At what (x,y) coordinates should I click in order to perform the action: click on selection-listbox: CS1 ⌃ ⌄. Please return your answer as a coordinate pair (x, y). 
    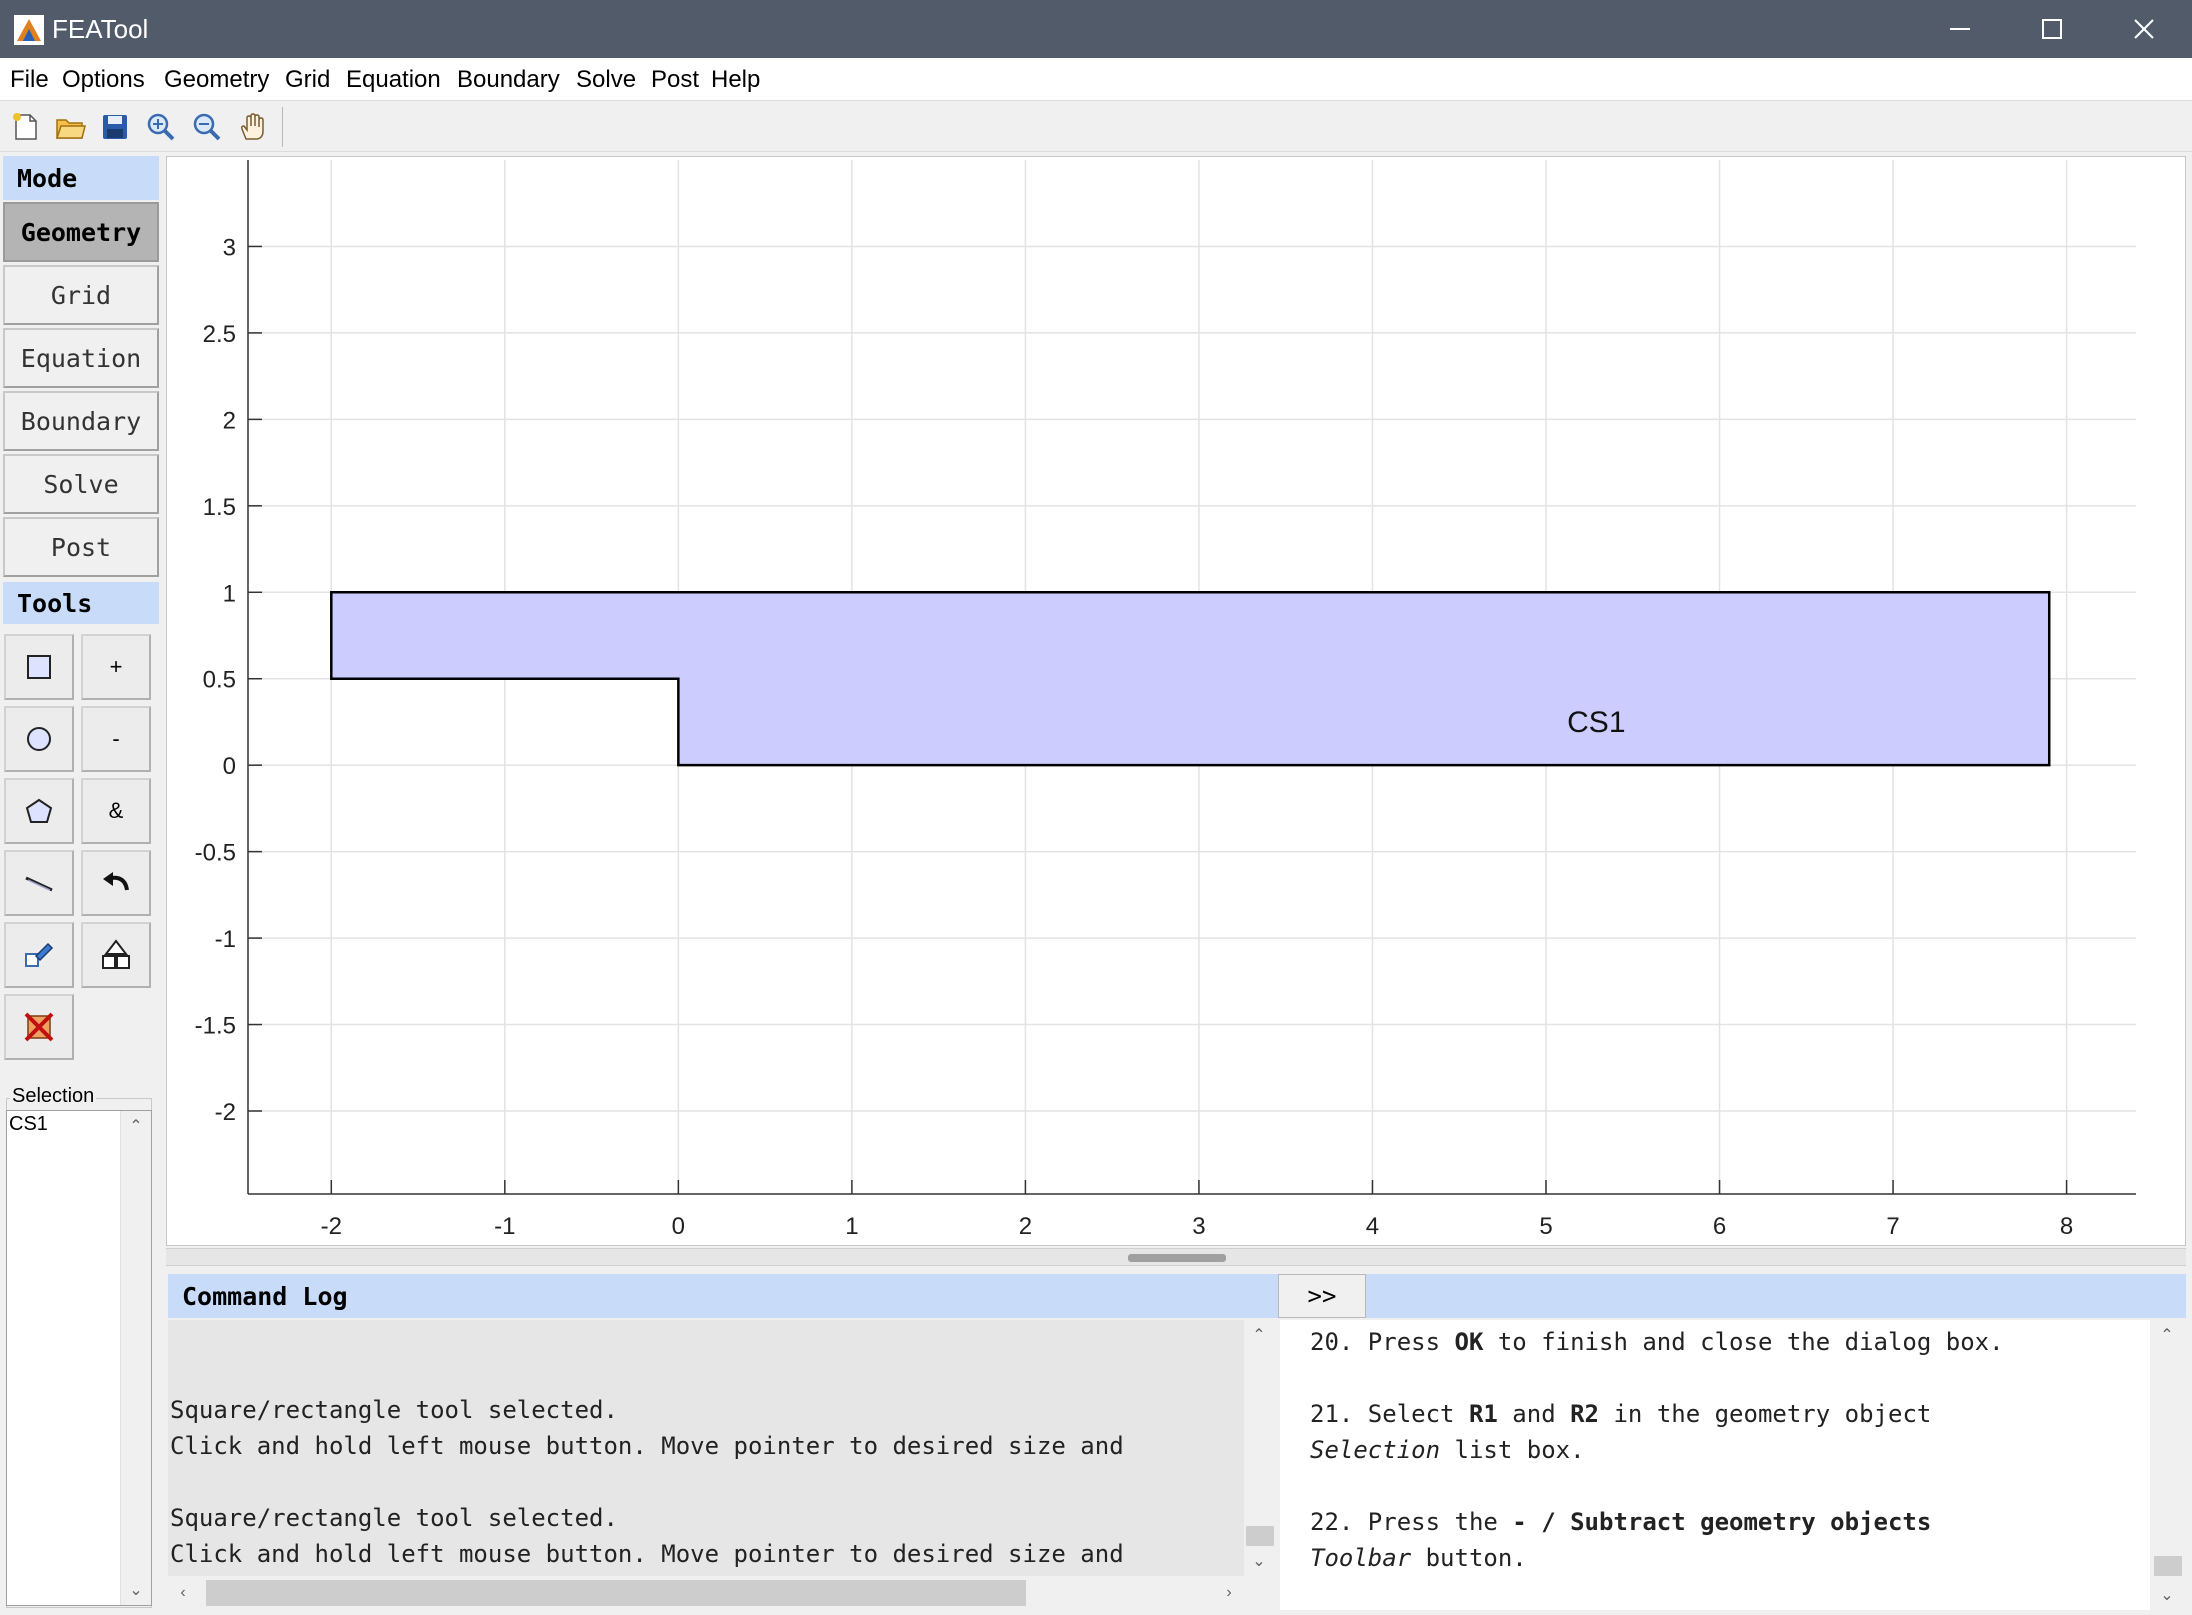
    Looking at the image, I should click on (79, 1358).